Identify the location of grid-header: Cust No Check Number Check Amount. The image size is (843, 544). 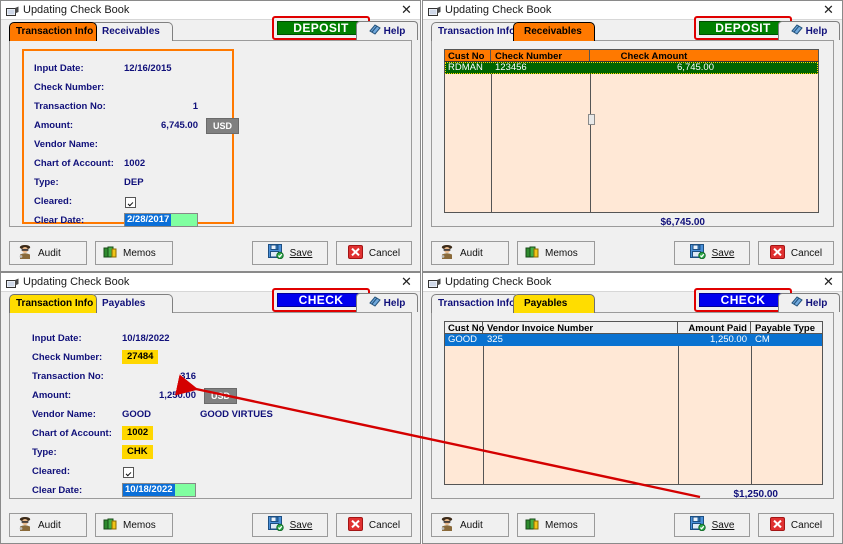
(631, 55).